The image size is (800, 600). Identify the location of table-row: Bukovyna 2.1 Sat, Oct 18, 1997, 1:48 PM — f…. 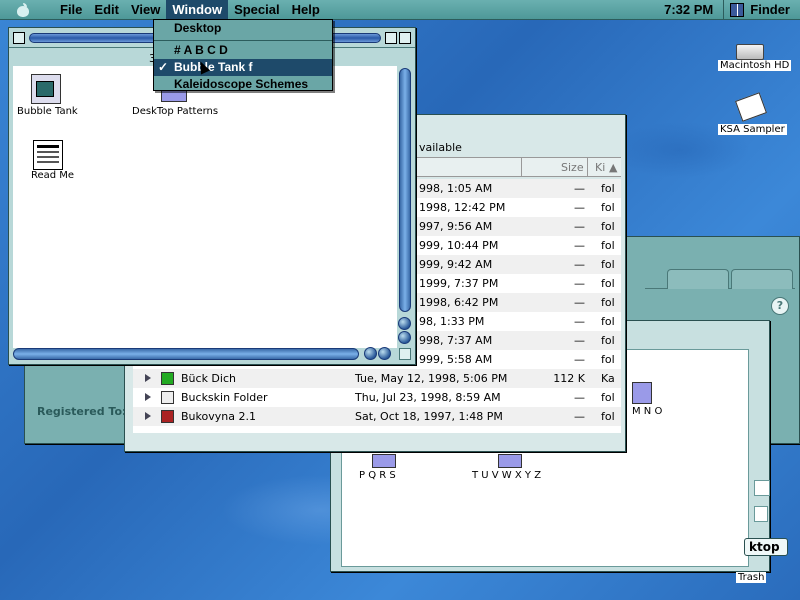
(377, 416).